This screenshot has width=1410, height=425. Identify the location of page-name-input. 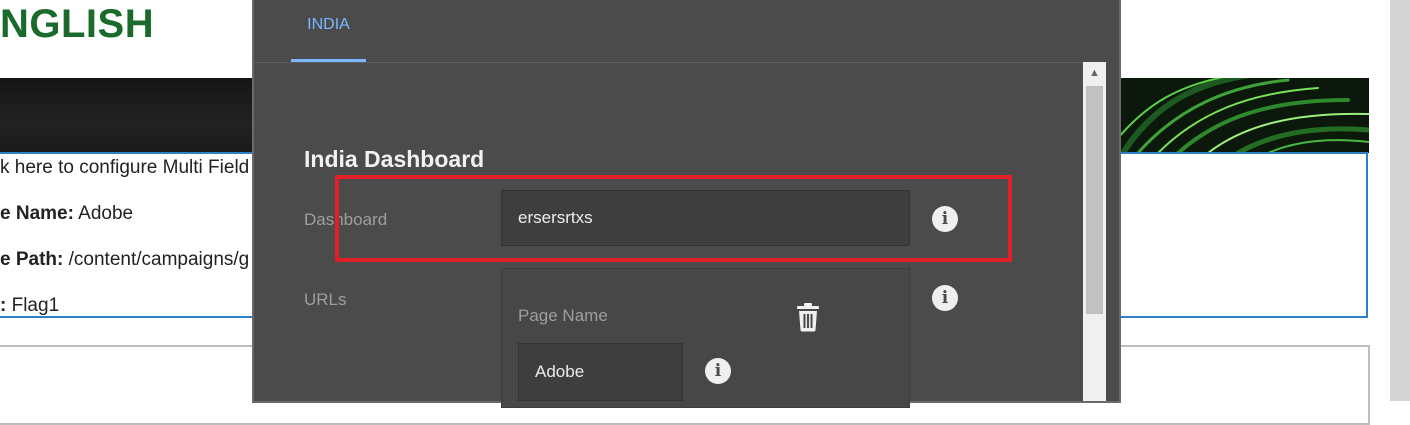
(600, 372).